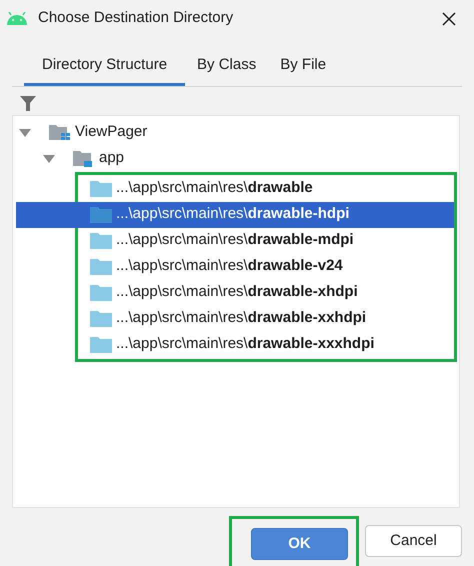 Image resolution: width=474 pixels, height=566 pixels. Describe the element at coordinates (236, 133) in the screenshot. I see `tree-item: ViewPager` at that location.